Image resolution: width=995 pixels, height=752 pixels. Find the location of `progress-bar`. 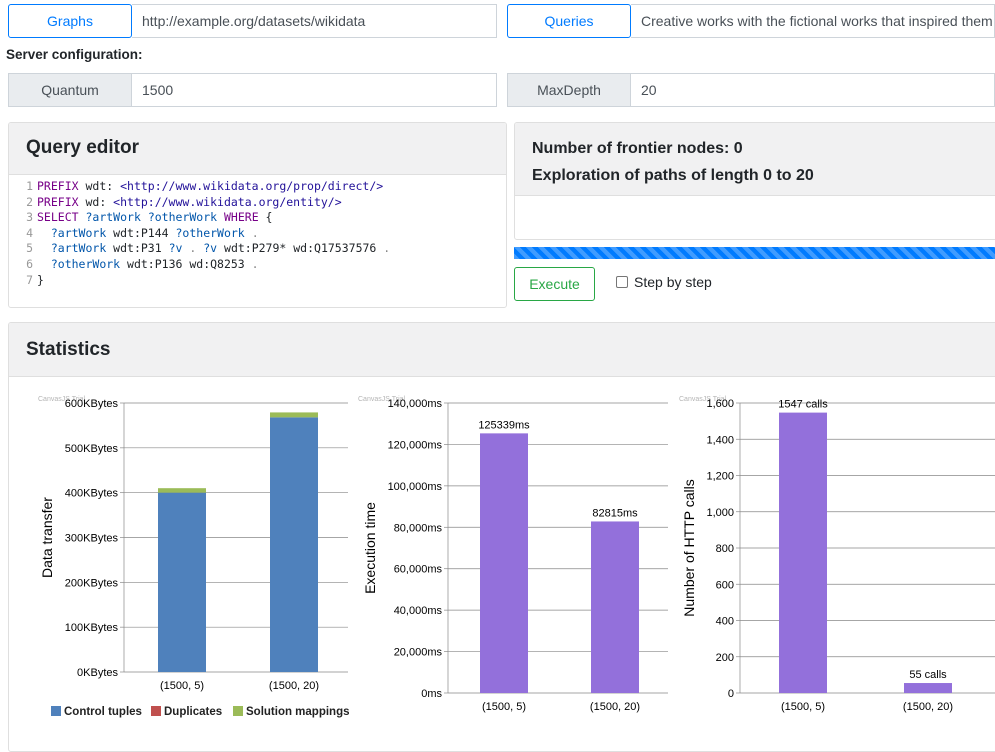

progress-bar is located at coordinates (754, 253).